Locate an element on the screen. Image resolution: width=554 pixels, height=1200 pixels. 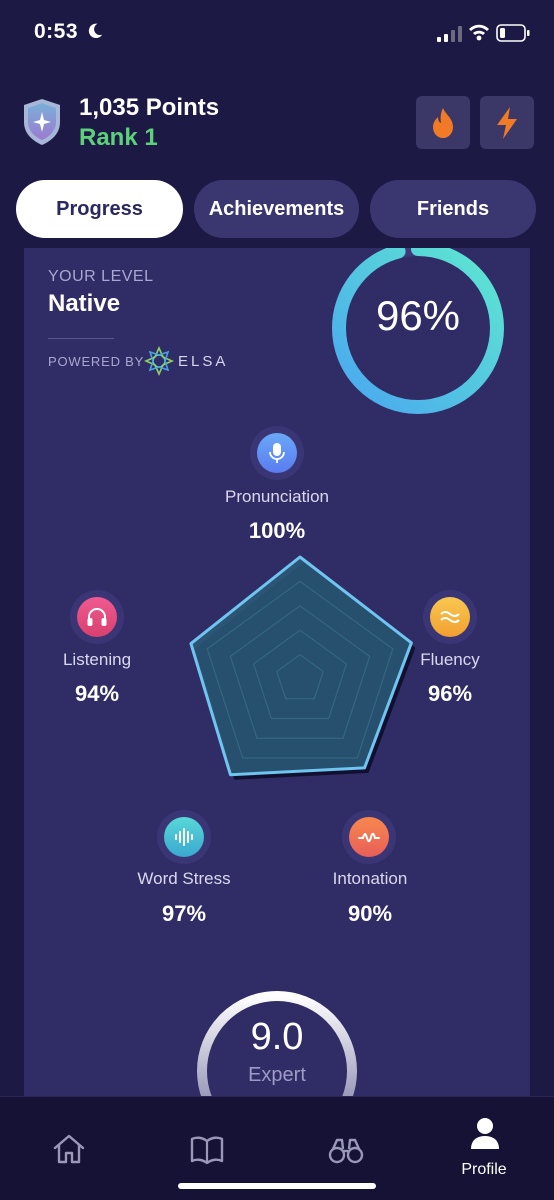
listening-icon-badge is located at coordinates (97, 617).